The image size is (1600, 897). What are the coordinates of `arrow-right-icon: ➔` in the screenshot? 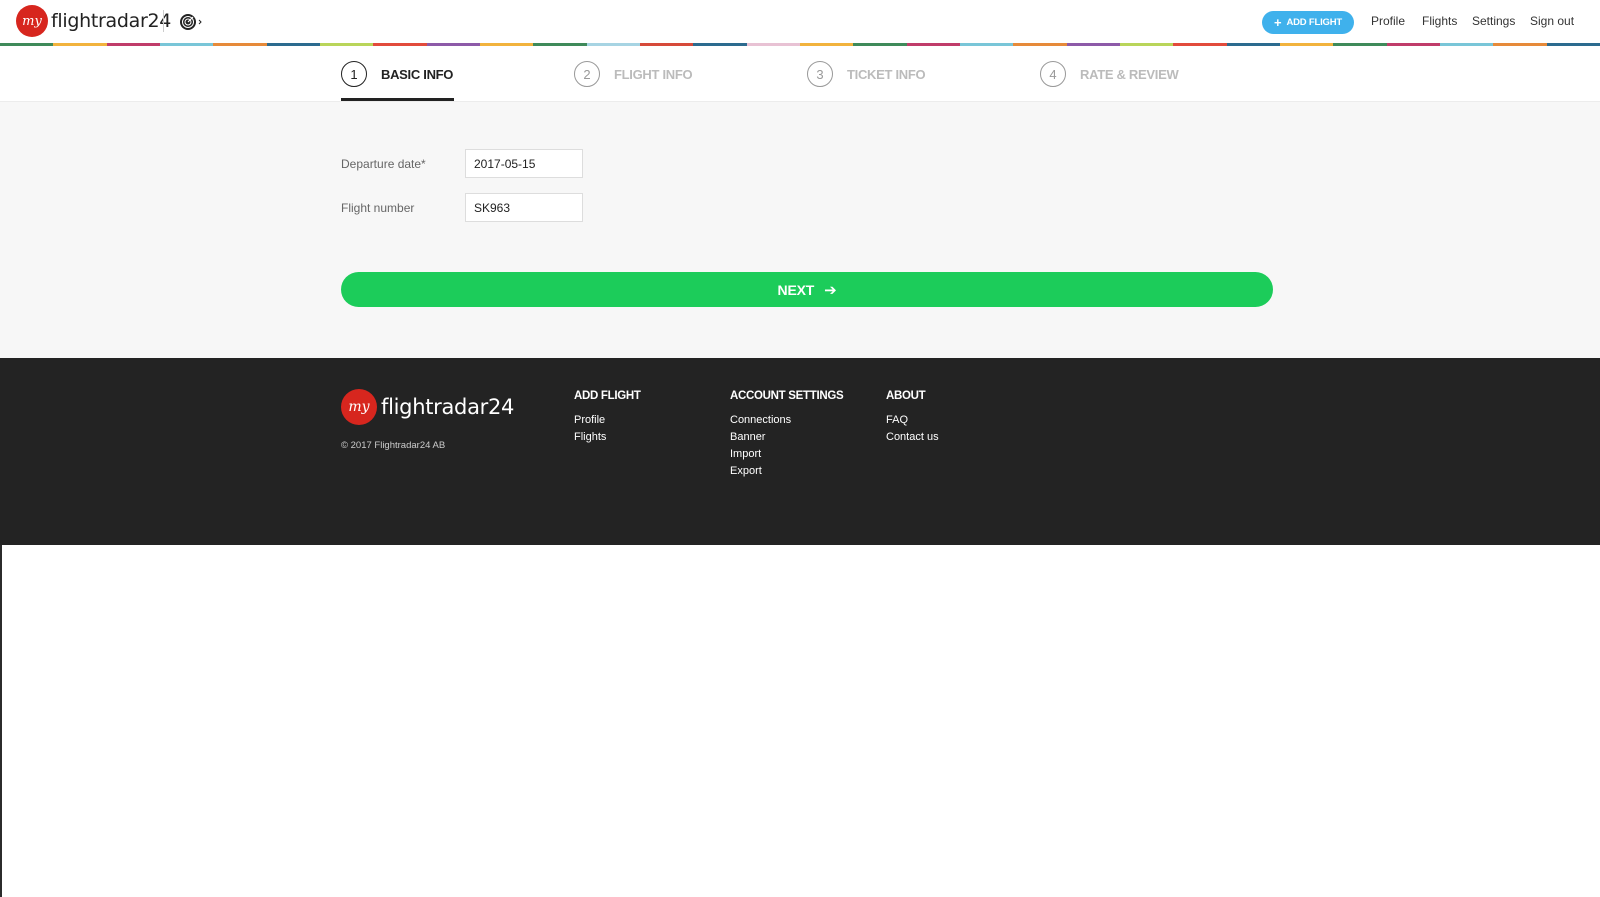 It's located at (830, 290).